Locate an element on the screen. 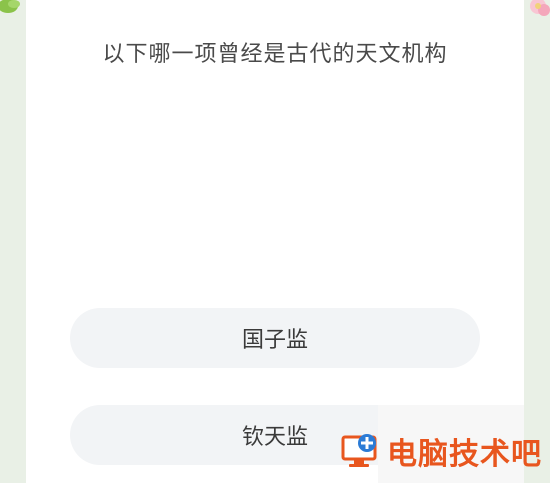 Image resolution: width=550 pixels, height=483 pixels. flower-decoration-icon is located at coordinates (540, 8).